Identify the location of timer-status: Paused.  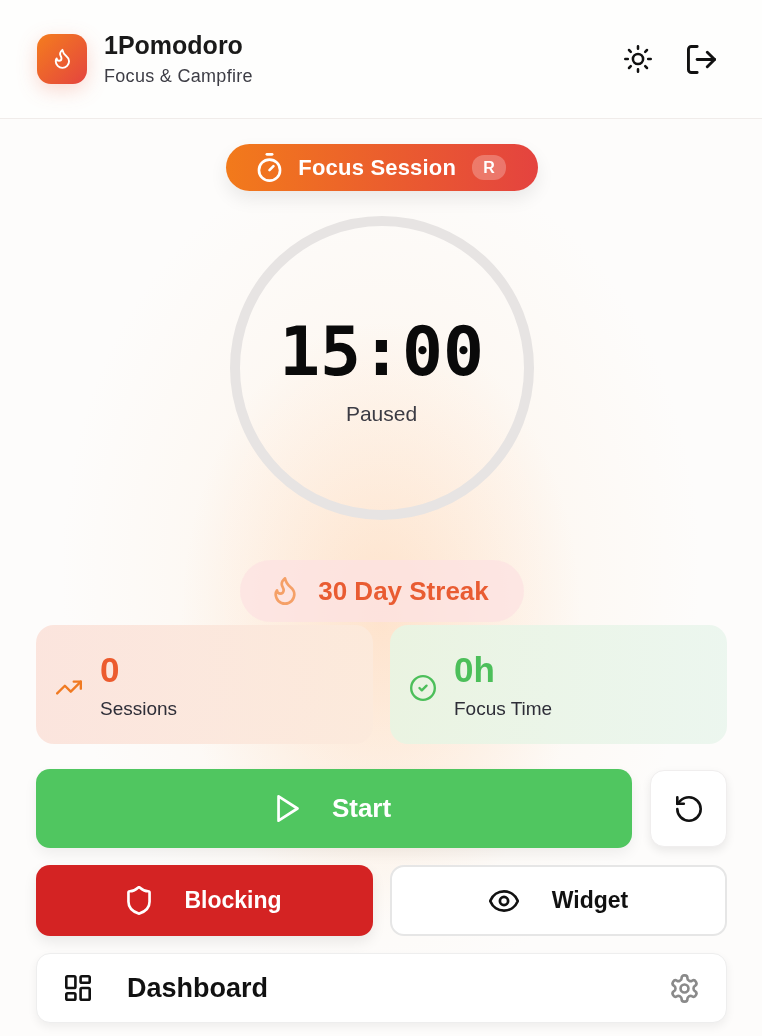
(381, 414).